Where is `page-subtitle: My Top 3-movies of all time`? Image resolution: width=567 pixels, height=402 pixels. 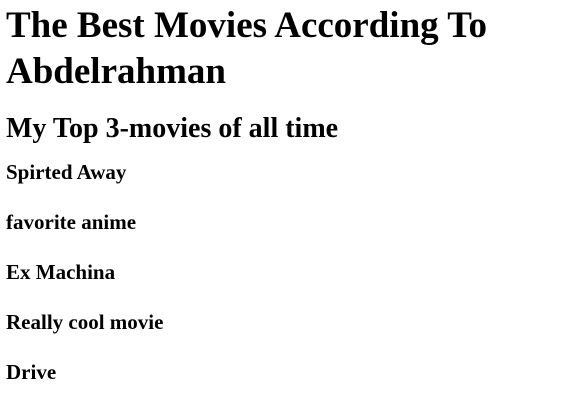
page-subtitle: My Top 3-movies of all time is located at coordinates (172, 128).